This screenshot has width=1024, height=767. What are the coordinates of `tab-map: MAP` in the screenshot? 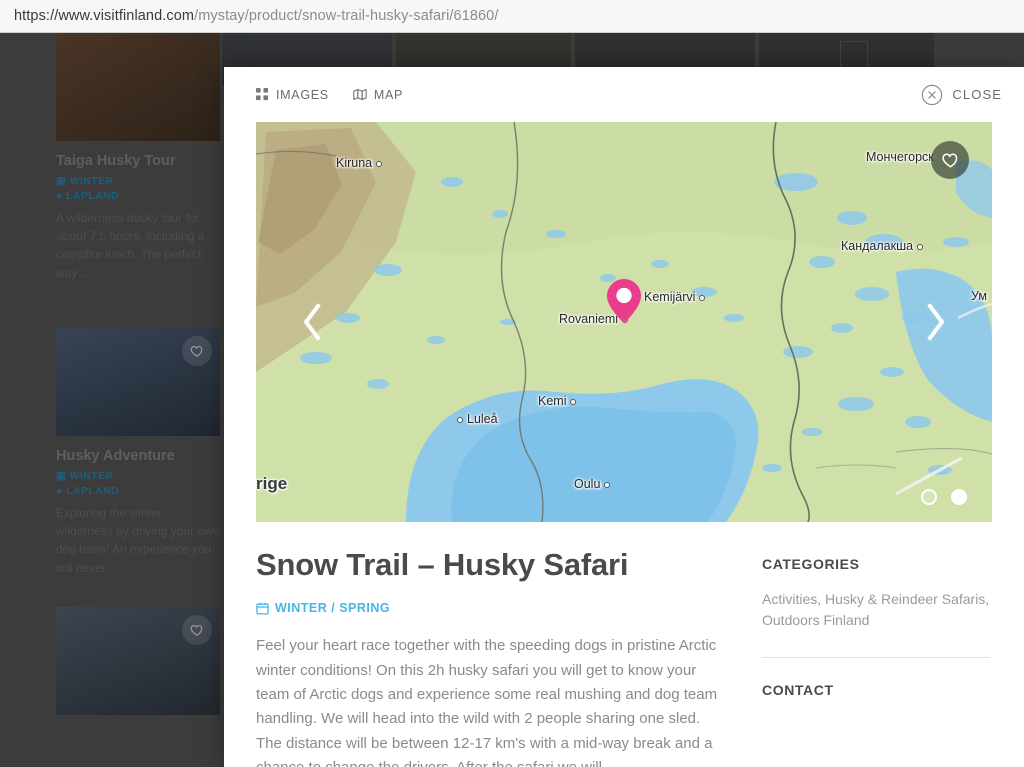 It's located at (378, 95).